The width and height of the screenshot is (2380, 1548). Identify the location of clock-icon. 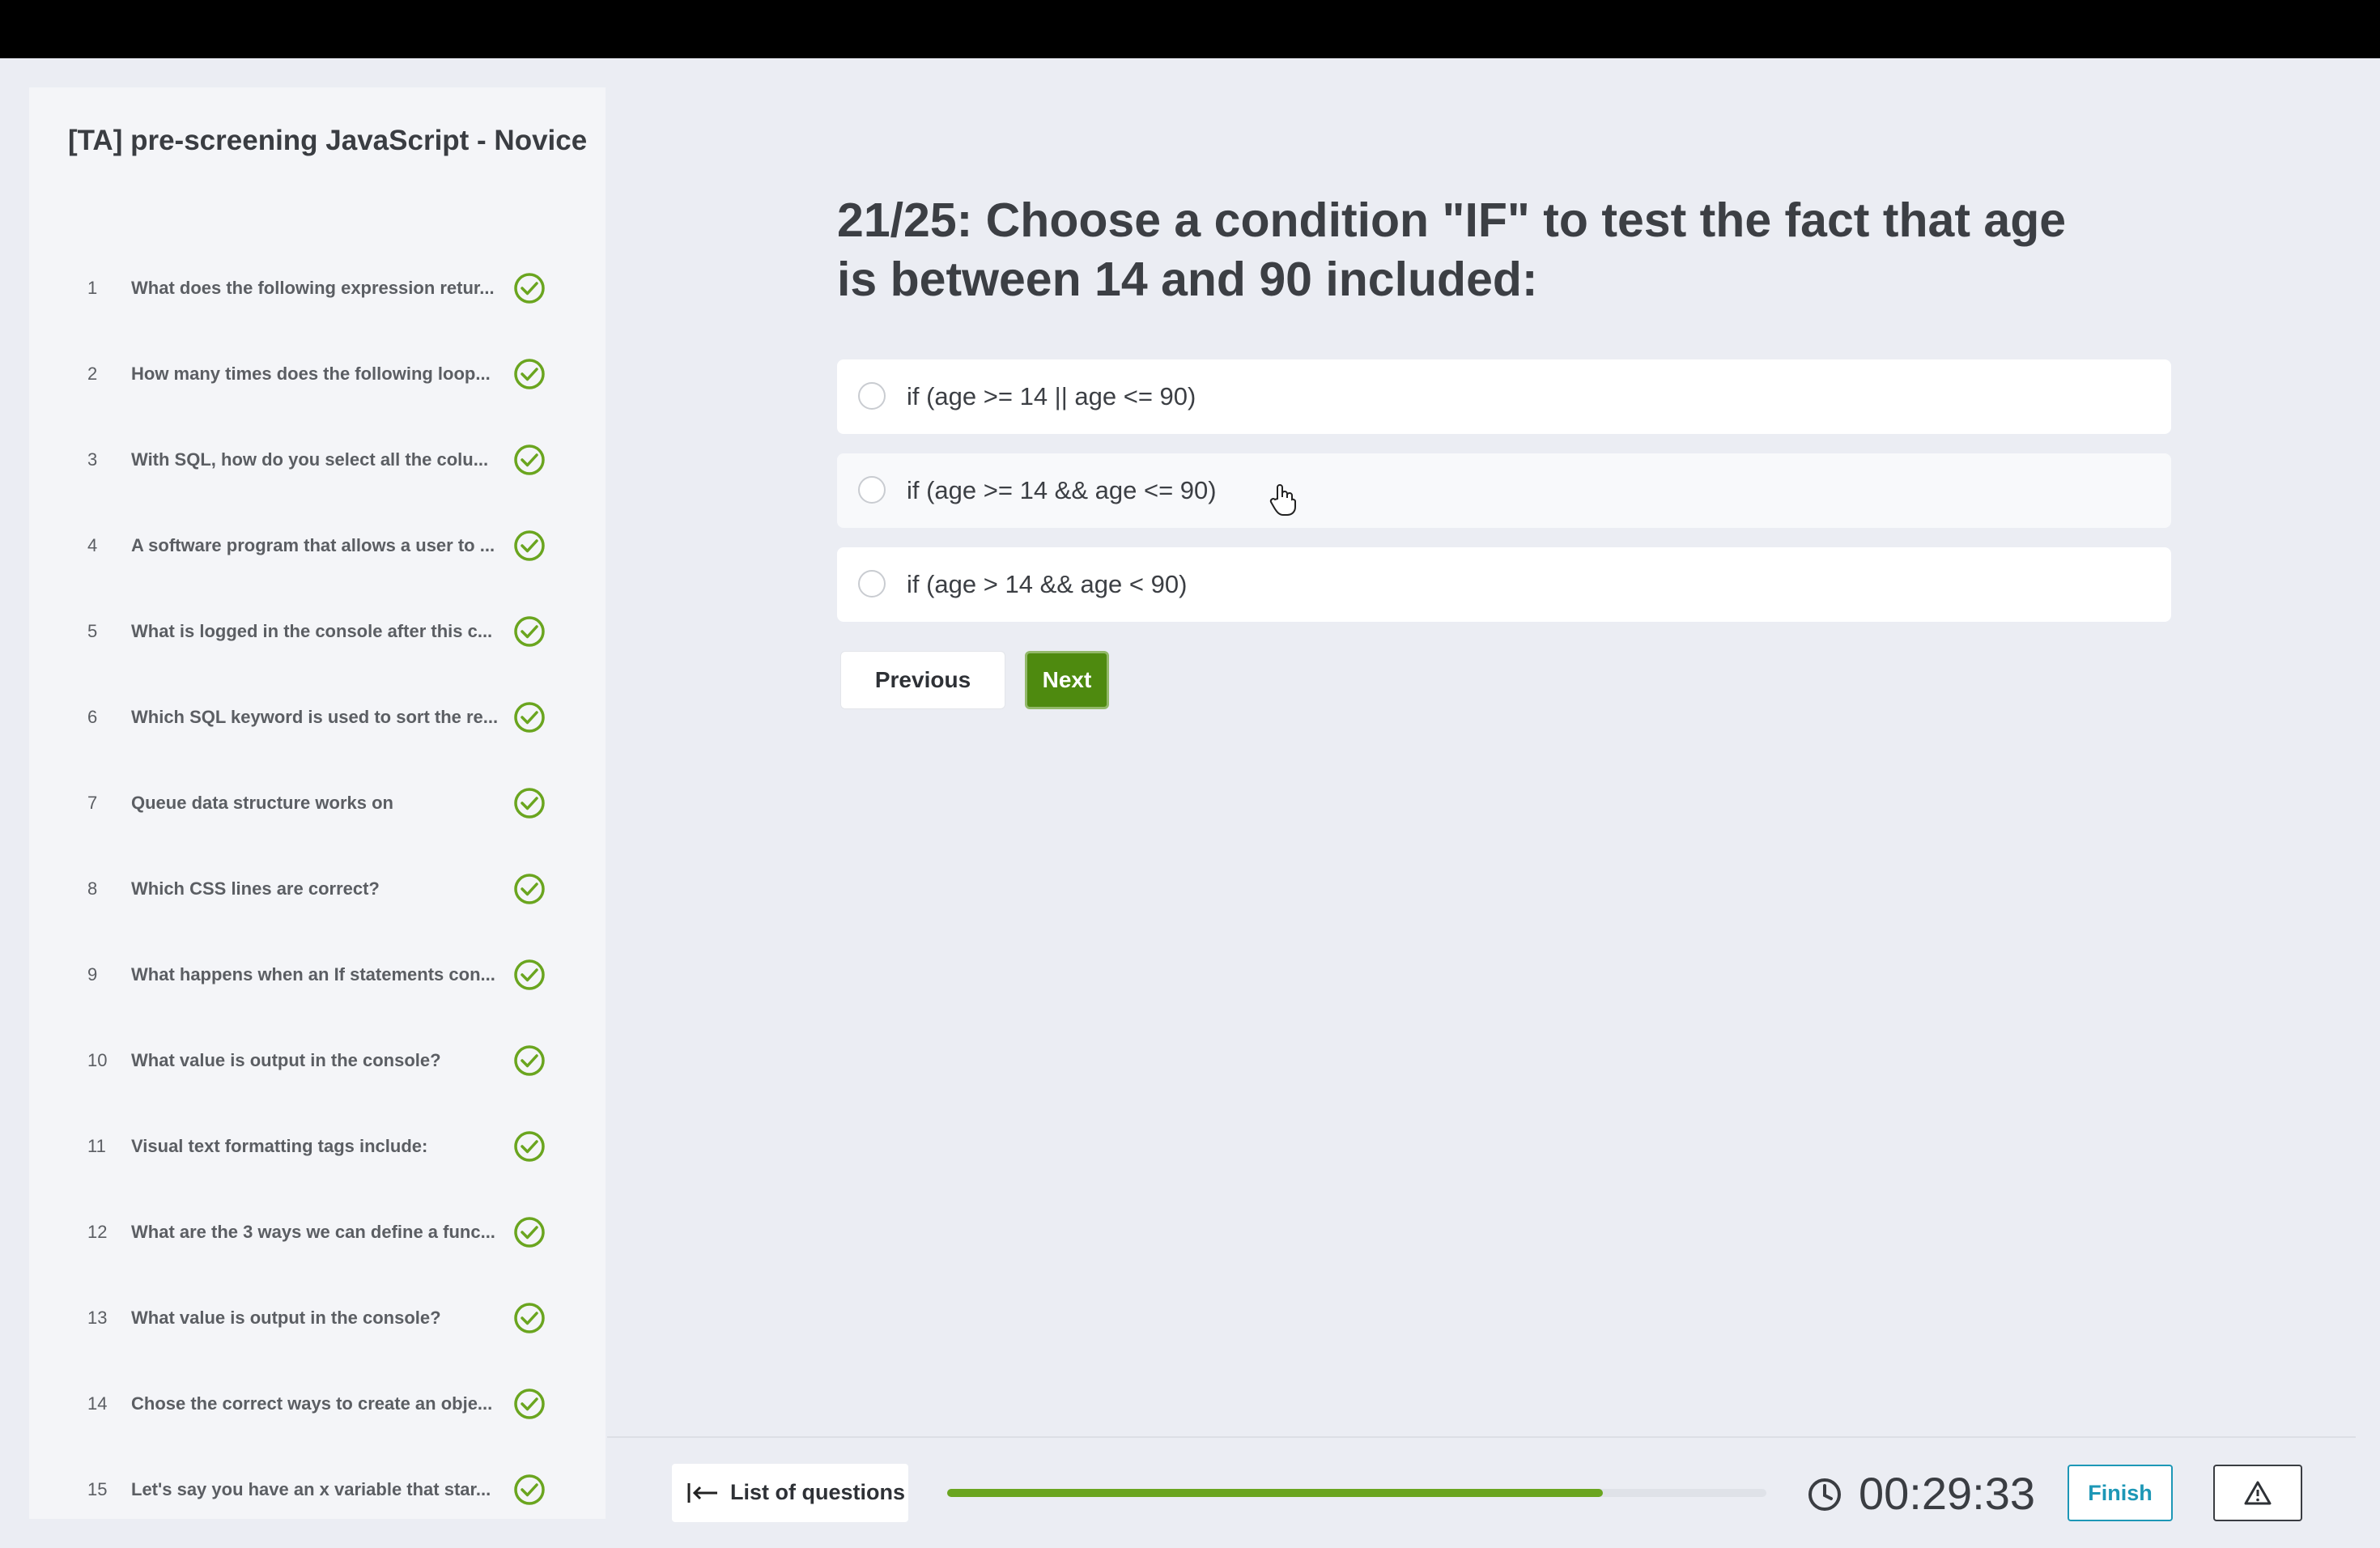
(1825, 1494).